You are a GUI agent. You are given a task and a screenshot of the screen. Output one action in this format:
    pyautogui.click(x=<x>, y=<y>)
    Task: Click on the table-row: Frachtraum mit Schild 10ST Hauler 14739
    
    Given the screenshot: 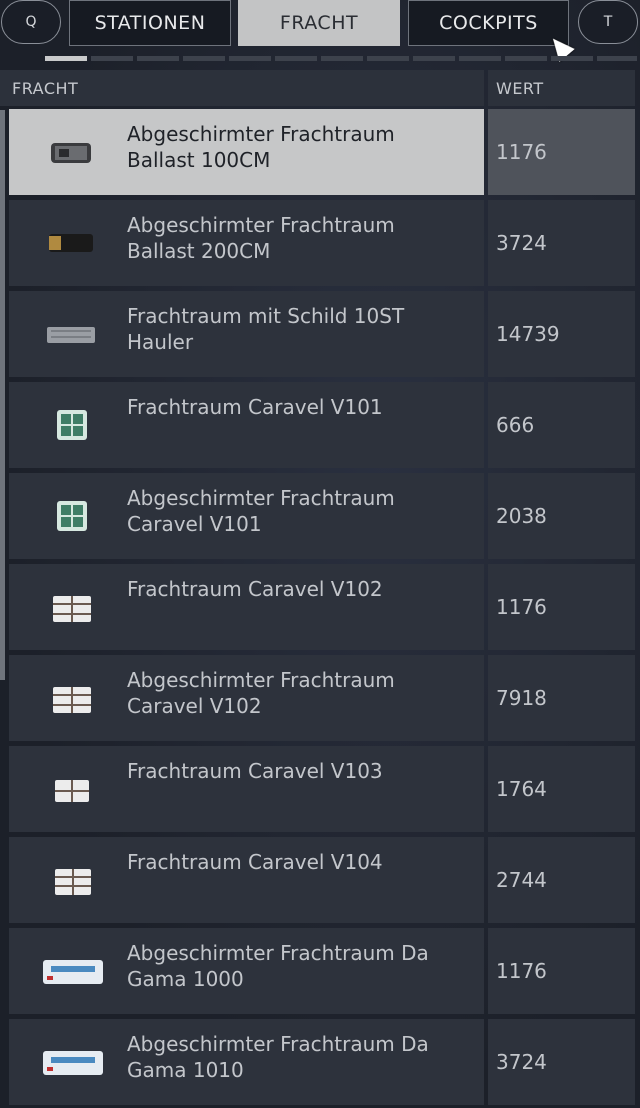 What is the action you would take?
    pyautogui.click(x=322, y=334)
    